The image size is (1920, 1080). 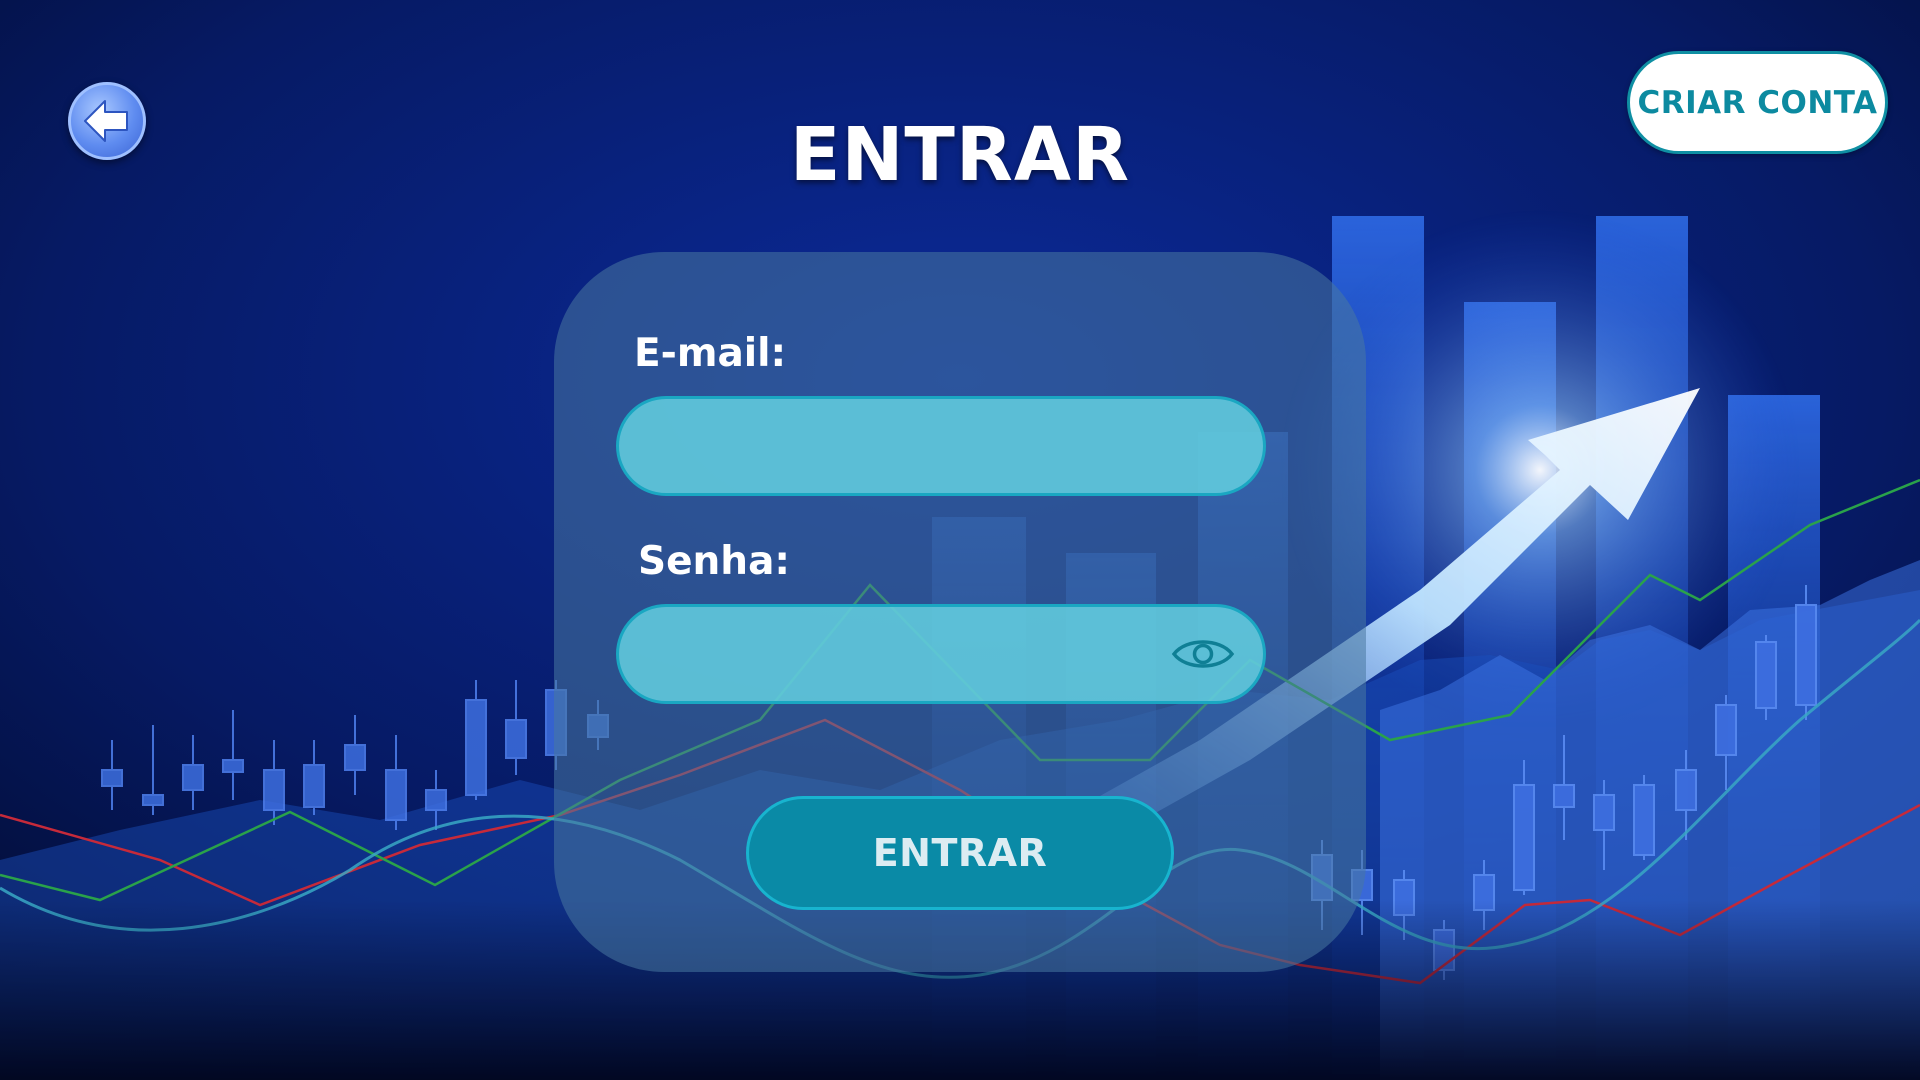 I want to click on eye-icon, so click(x=1203, y=654).